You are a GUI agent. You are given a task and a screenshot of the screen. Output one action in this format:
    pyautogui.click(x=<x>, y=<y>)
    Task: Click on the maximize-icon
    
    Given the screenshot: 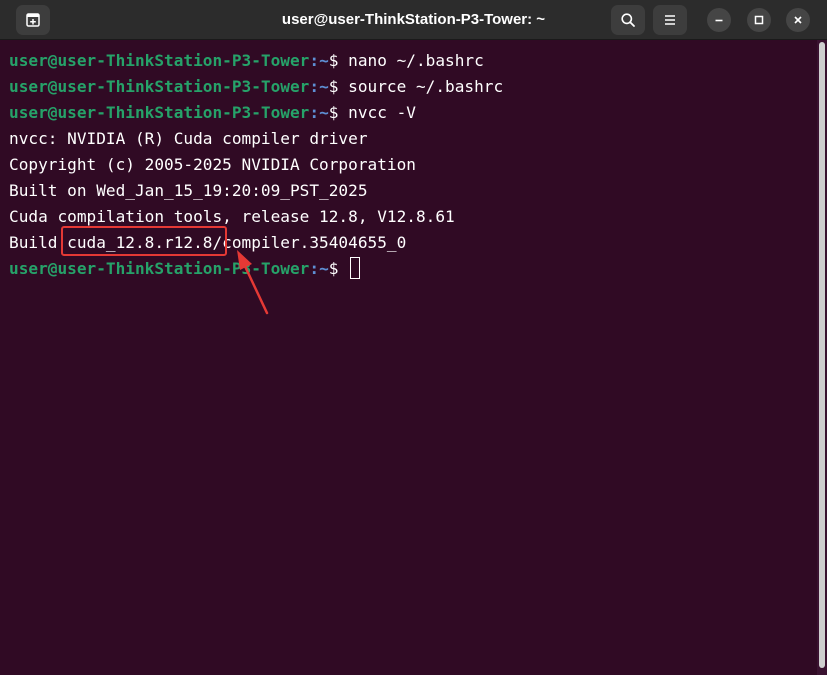 What is the action you would take?
    pyautogui.click(x=759, y=20)
    